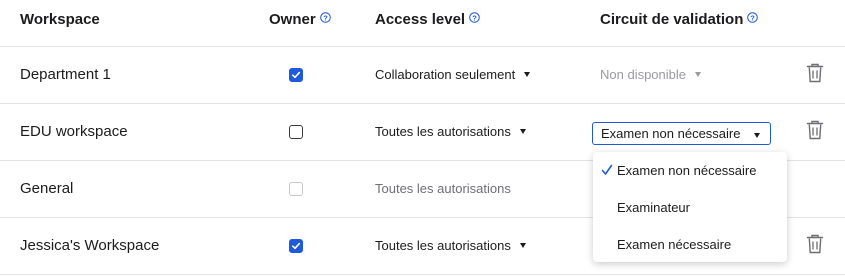 The height and width of the screenshot is (277, 845). I want to click on header-owner-label: Owner, so click(292, 19).